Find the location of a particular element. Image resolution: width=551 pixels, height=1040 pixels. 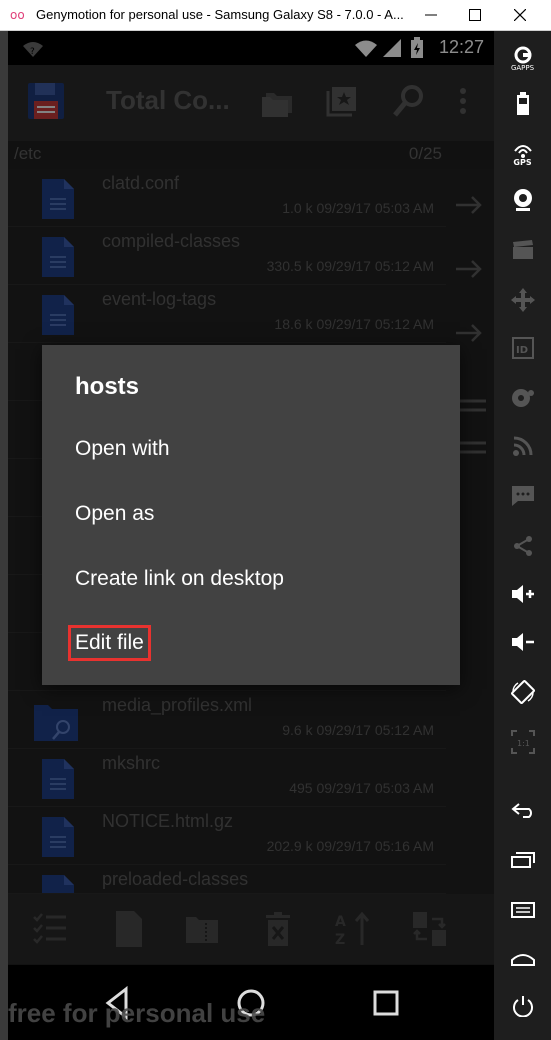

gapps-button: GAPPS is located at coordinates (522, 59).